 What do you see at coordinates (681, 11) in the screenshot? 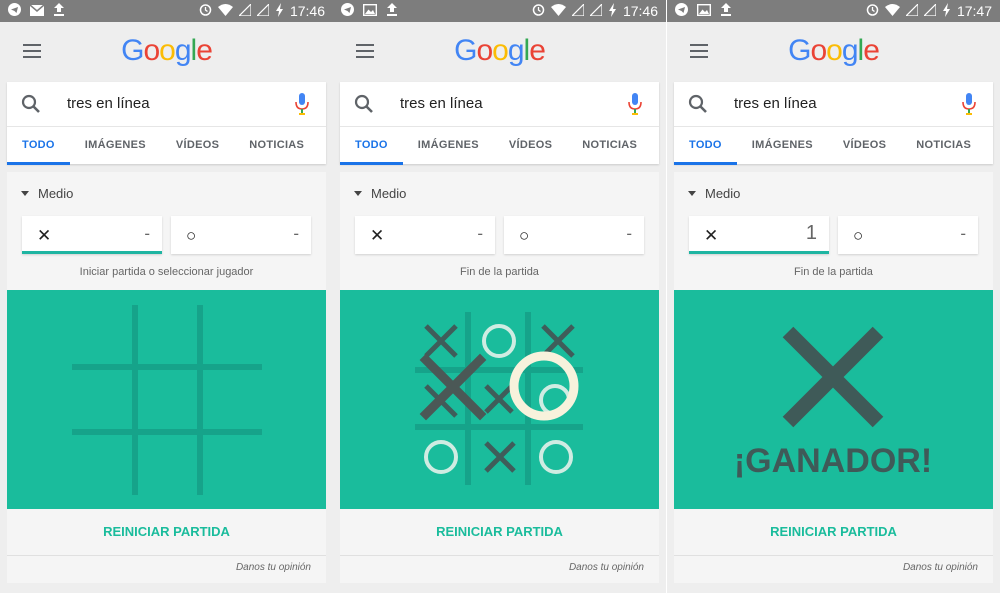
I see `telegram-icon` at bounding box center [681, 11].